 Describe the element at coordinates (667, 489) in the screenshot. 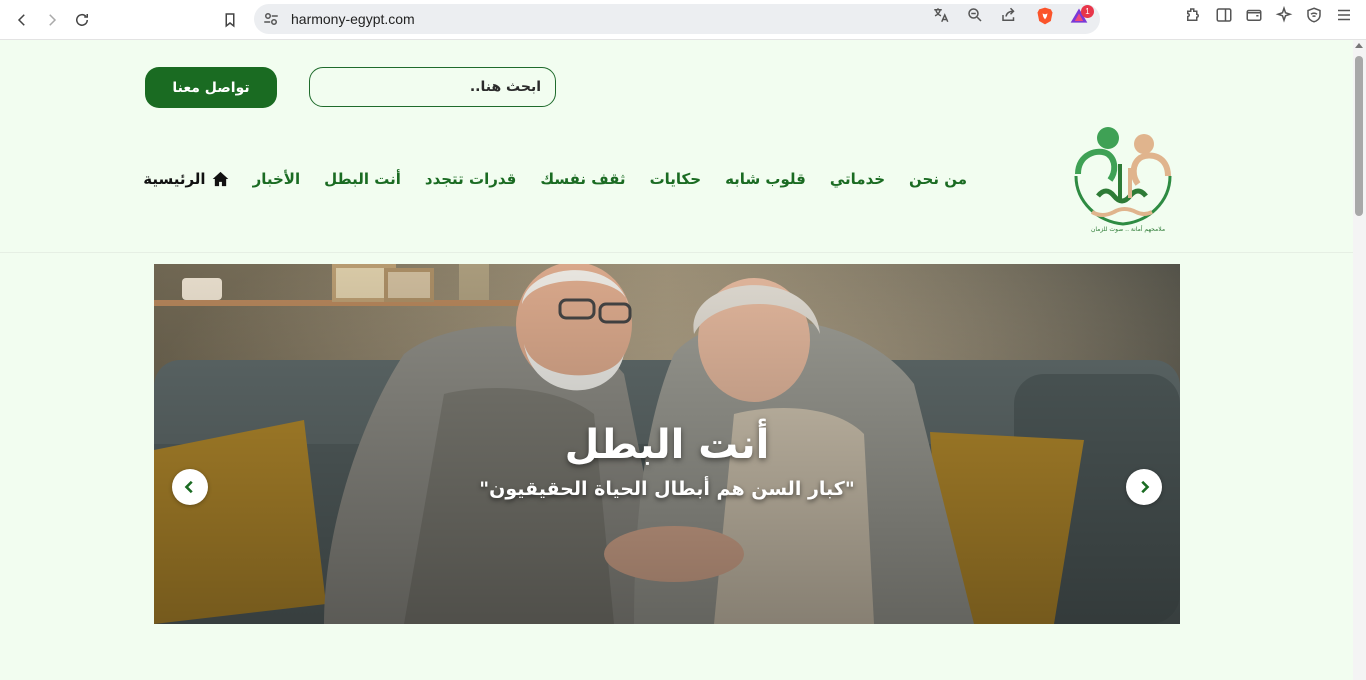

I see `hero-subtitle: "كبار السن هم أبطال الحياة الحقيقيون"` at that location.